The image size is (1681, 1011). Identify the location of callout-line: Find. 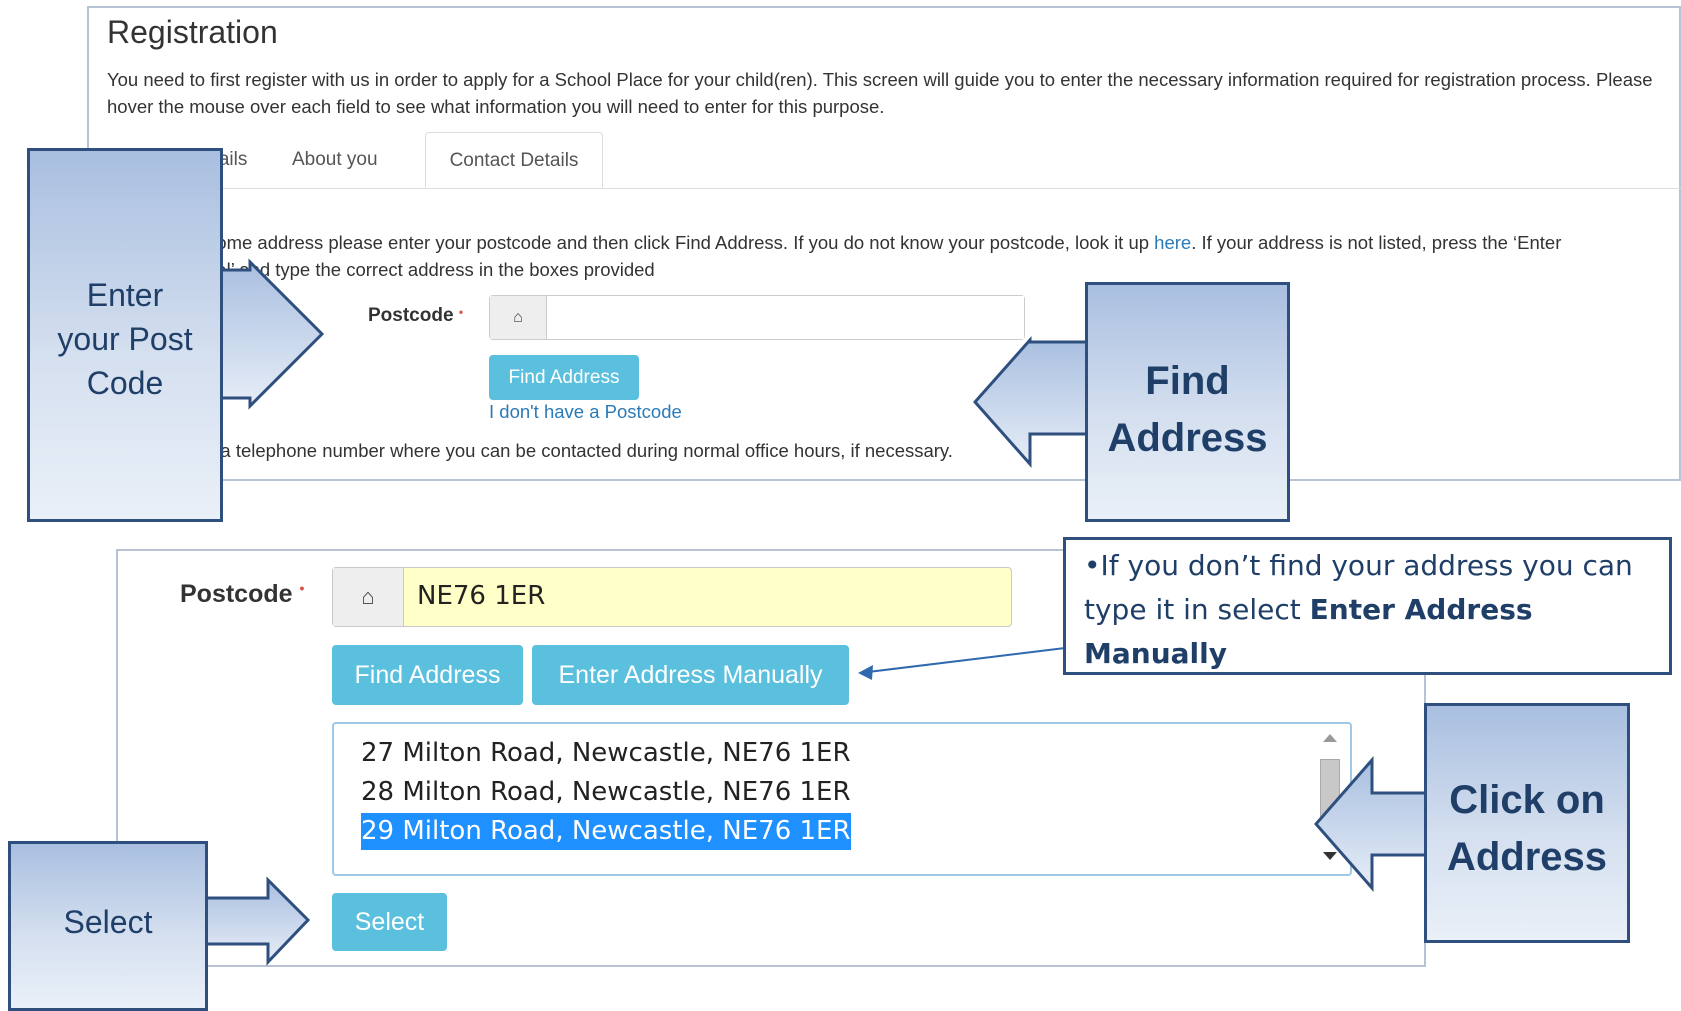
(1187, 381).